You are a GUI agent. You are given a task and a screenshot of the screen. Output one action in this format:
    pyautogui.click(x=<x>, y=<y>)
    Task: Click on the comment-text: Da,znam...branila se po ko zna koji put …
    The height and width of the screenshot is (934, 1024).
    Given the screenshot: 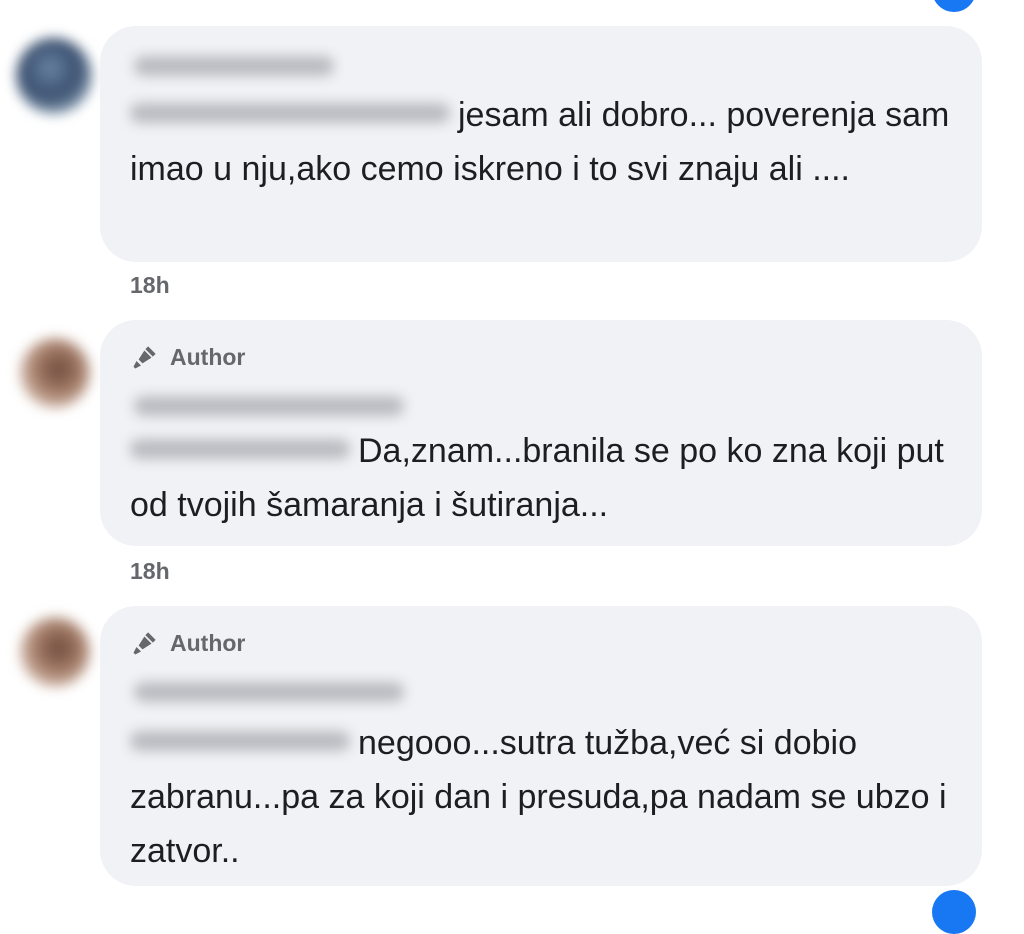 What is the action you would take?
    pyautogui.click(x=537, y=478)
    